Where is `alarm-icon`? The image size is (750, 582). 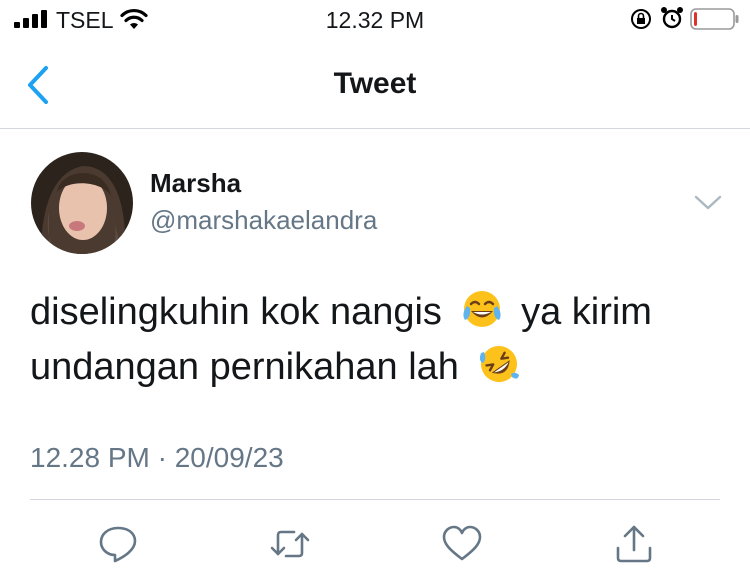
alarm-icon is located at coordinates (672, 18).